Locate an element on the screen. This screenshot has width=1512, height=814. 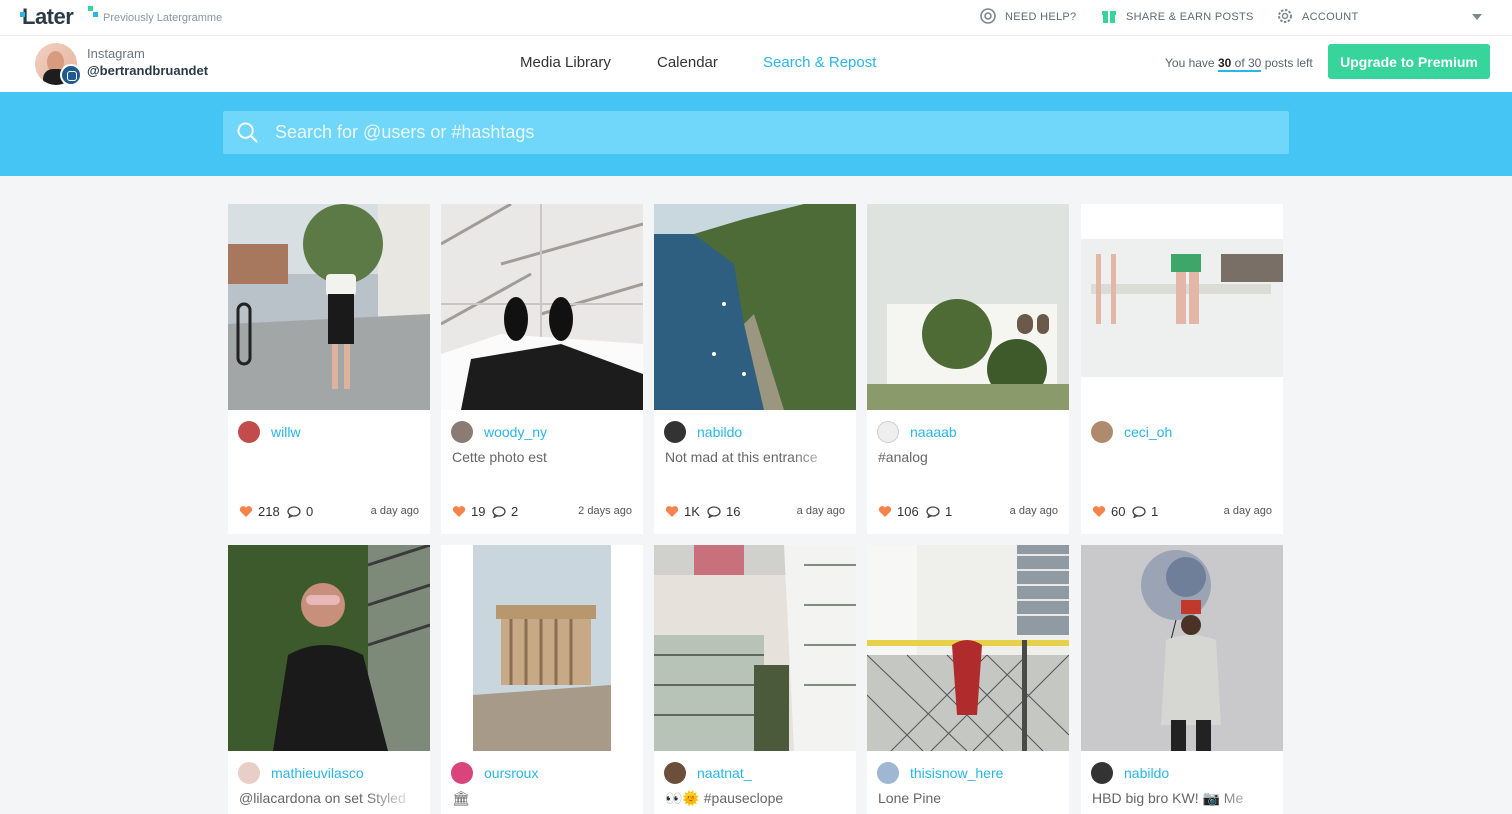
gear-icon is located at coordinates (1285, 16).